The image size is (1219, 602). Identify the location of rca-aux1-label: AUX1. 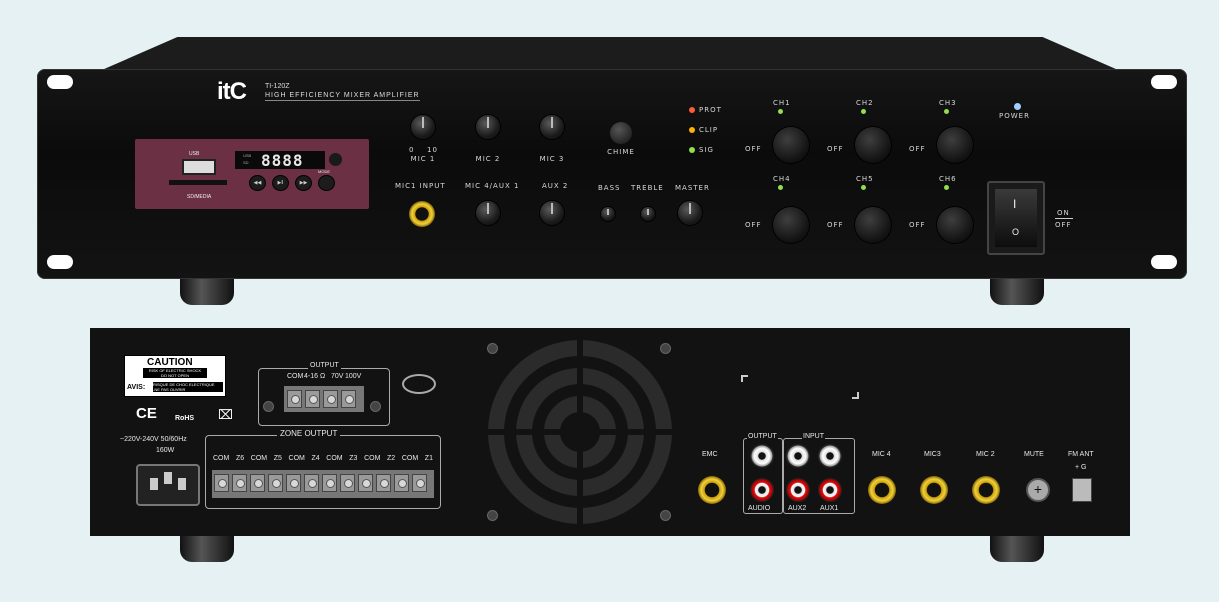
(829, 508).